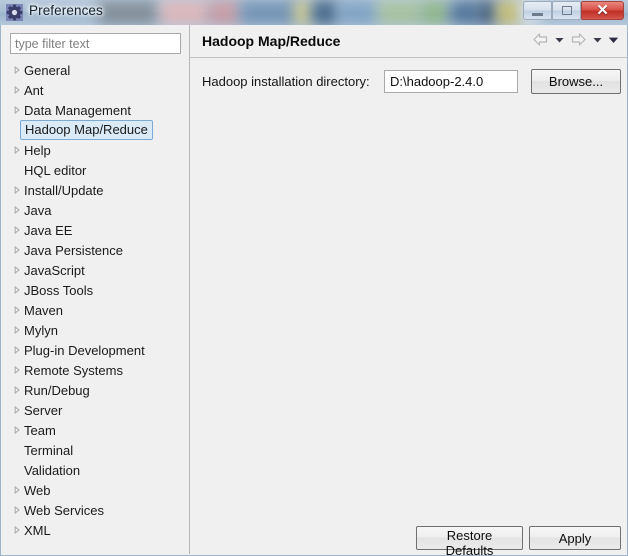  What do you see at coordinates (48, 230) in the screenshot?
I see `sidebar-item-label: Java EE` at bounding box center [48, 230].